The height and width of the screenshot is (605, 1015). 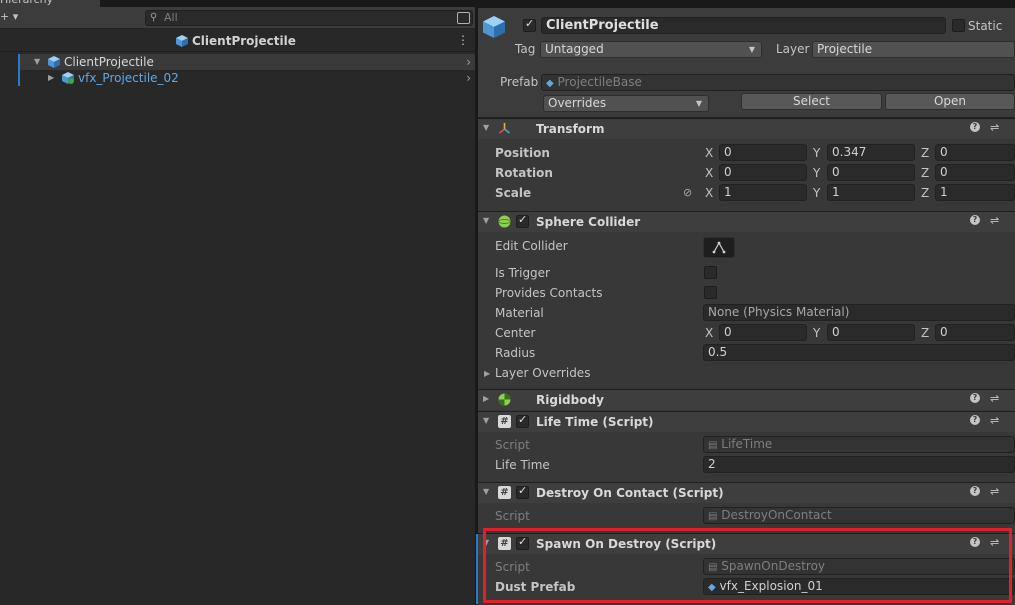 I want to click on override-accent-bar, so click(x=477, y=569).